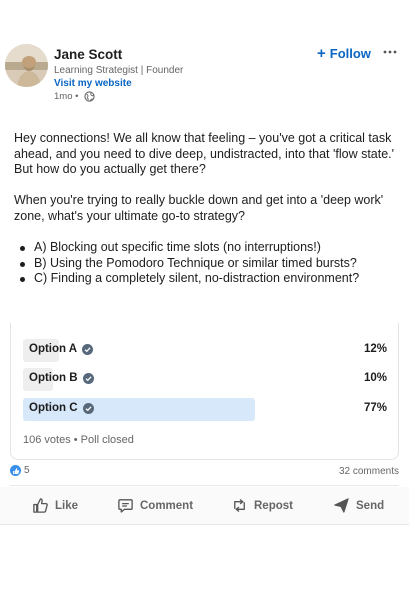  Describe the element at coordinates (88, 54) in the screenshot. I see `author-name: Jane Scott` at that location.